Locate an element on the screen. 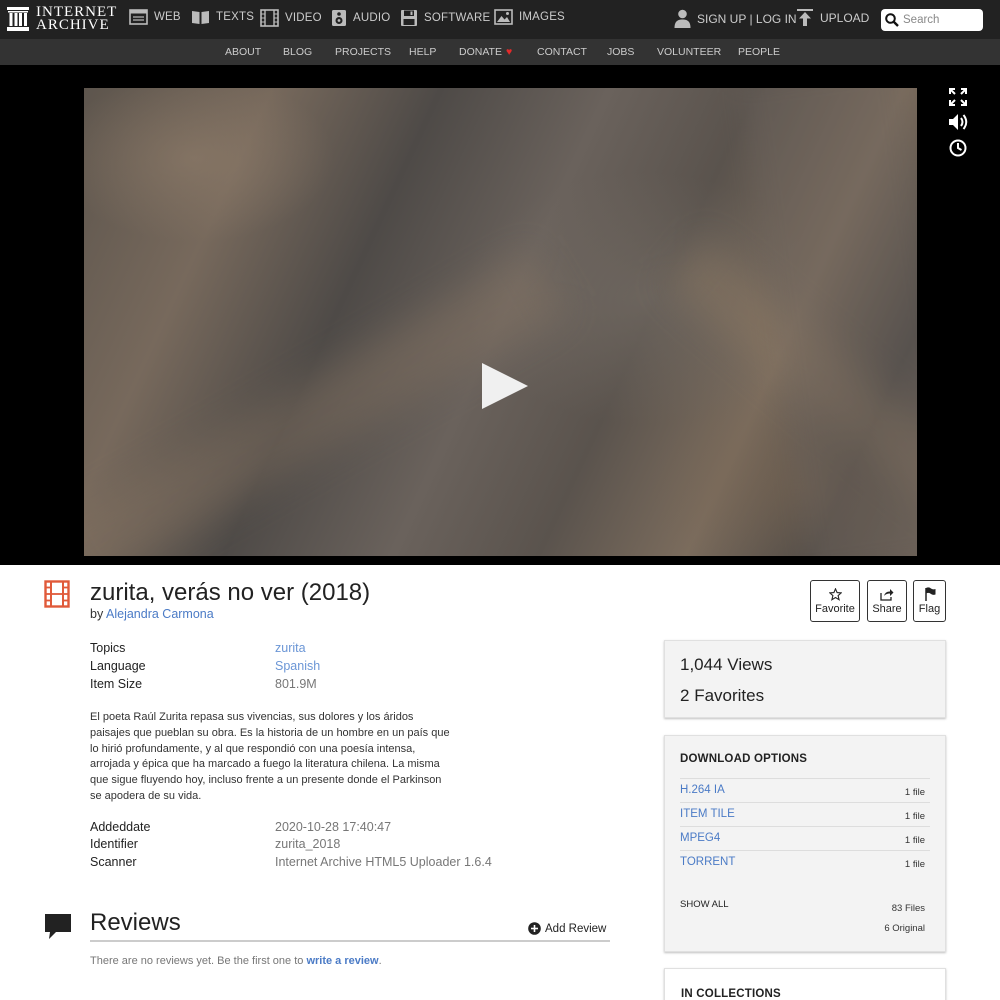 This screenshot has width=1000, height=1000. metadata-identifier-label: Identifier is located at coordinates (114, 844).